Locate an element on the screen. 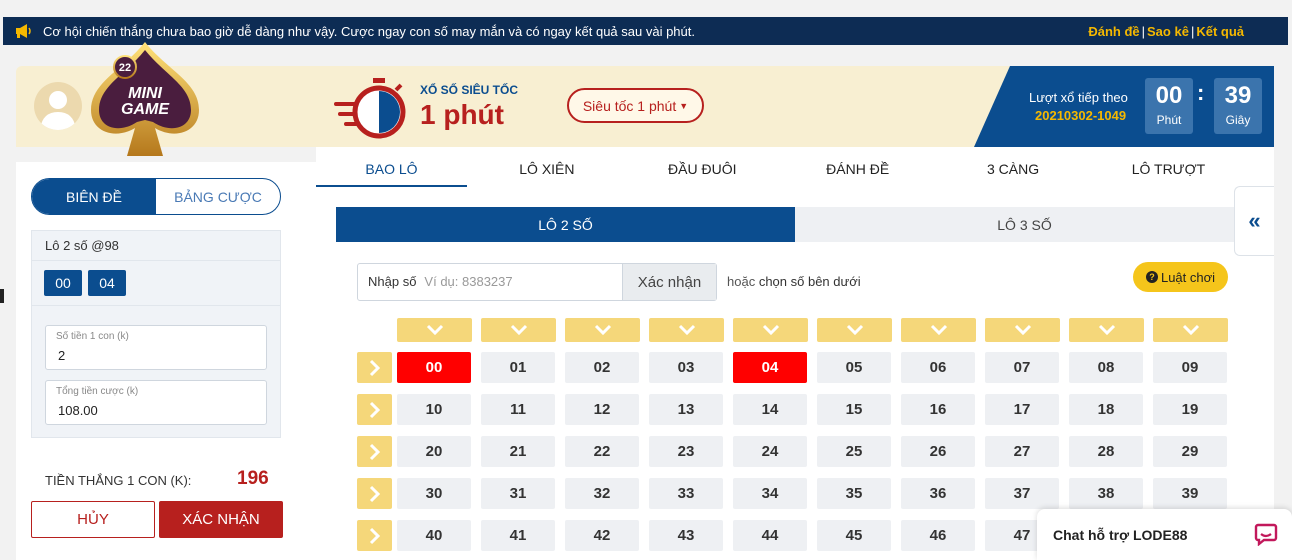 This screenshot has height=560, width=1292. number-cell: 39 is located at coordinates (1190, 493).